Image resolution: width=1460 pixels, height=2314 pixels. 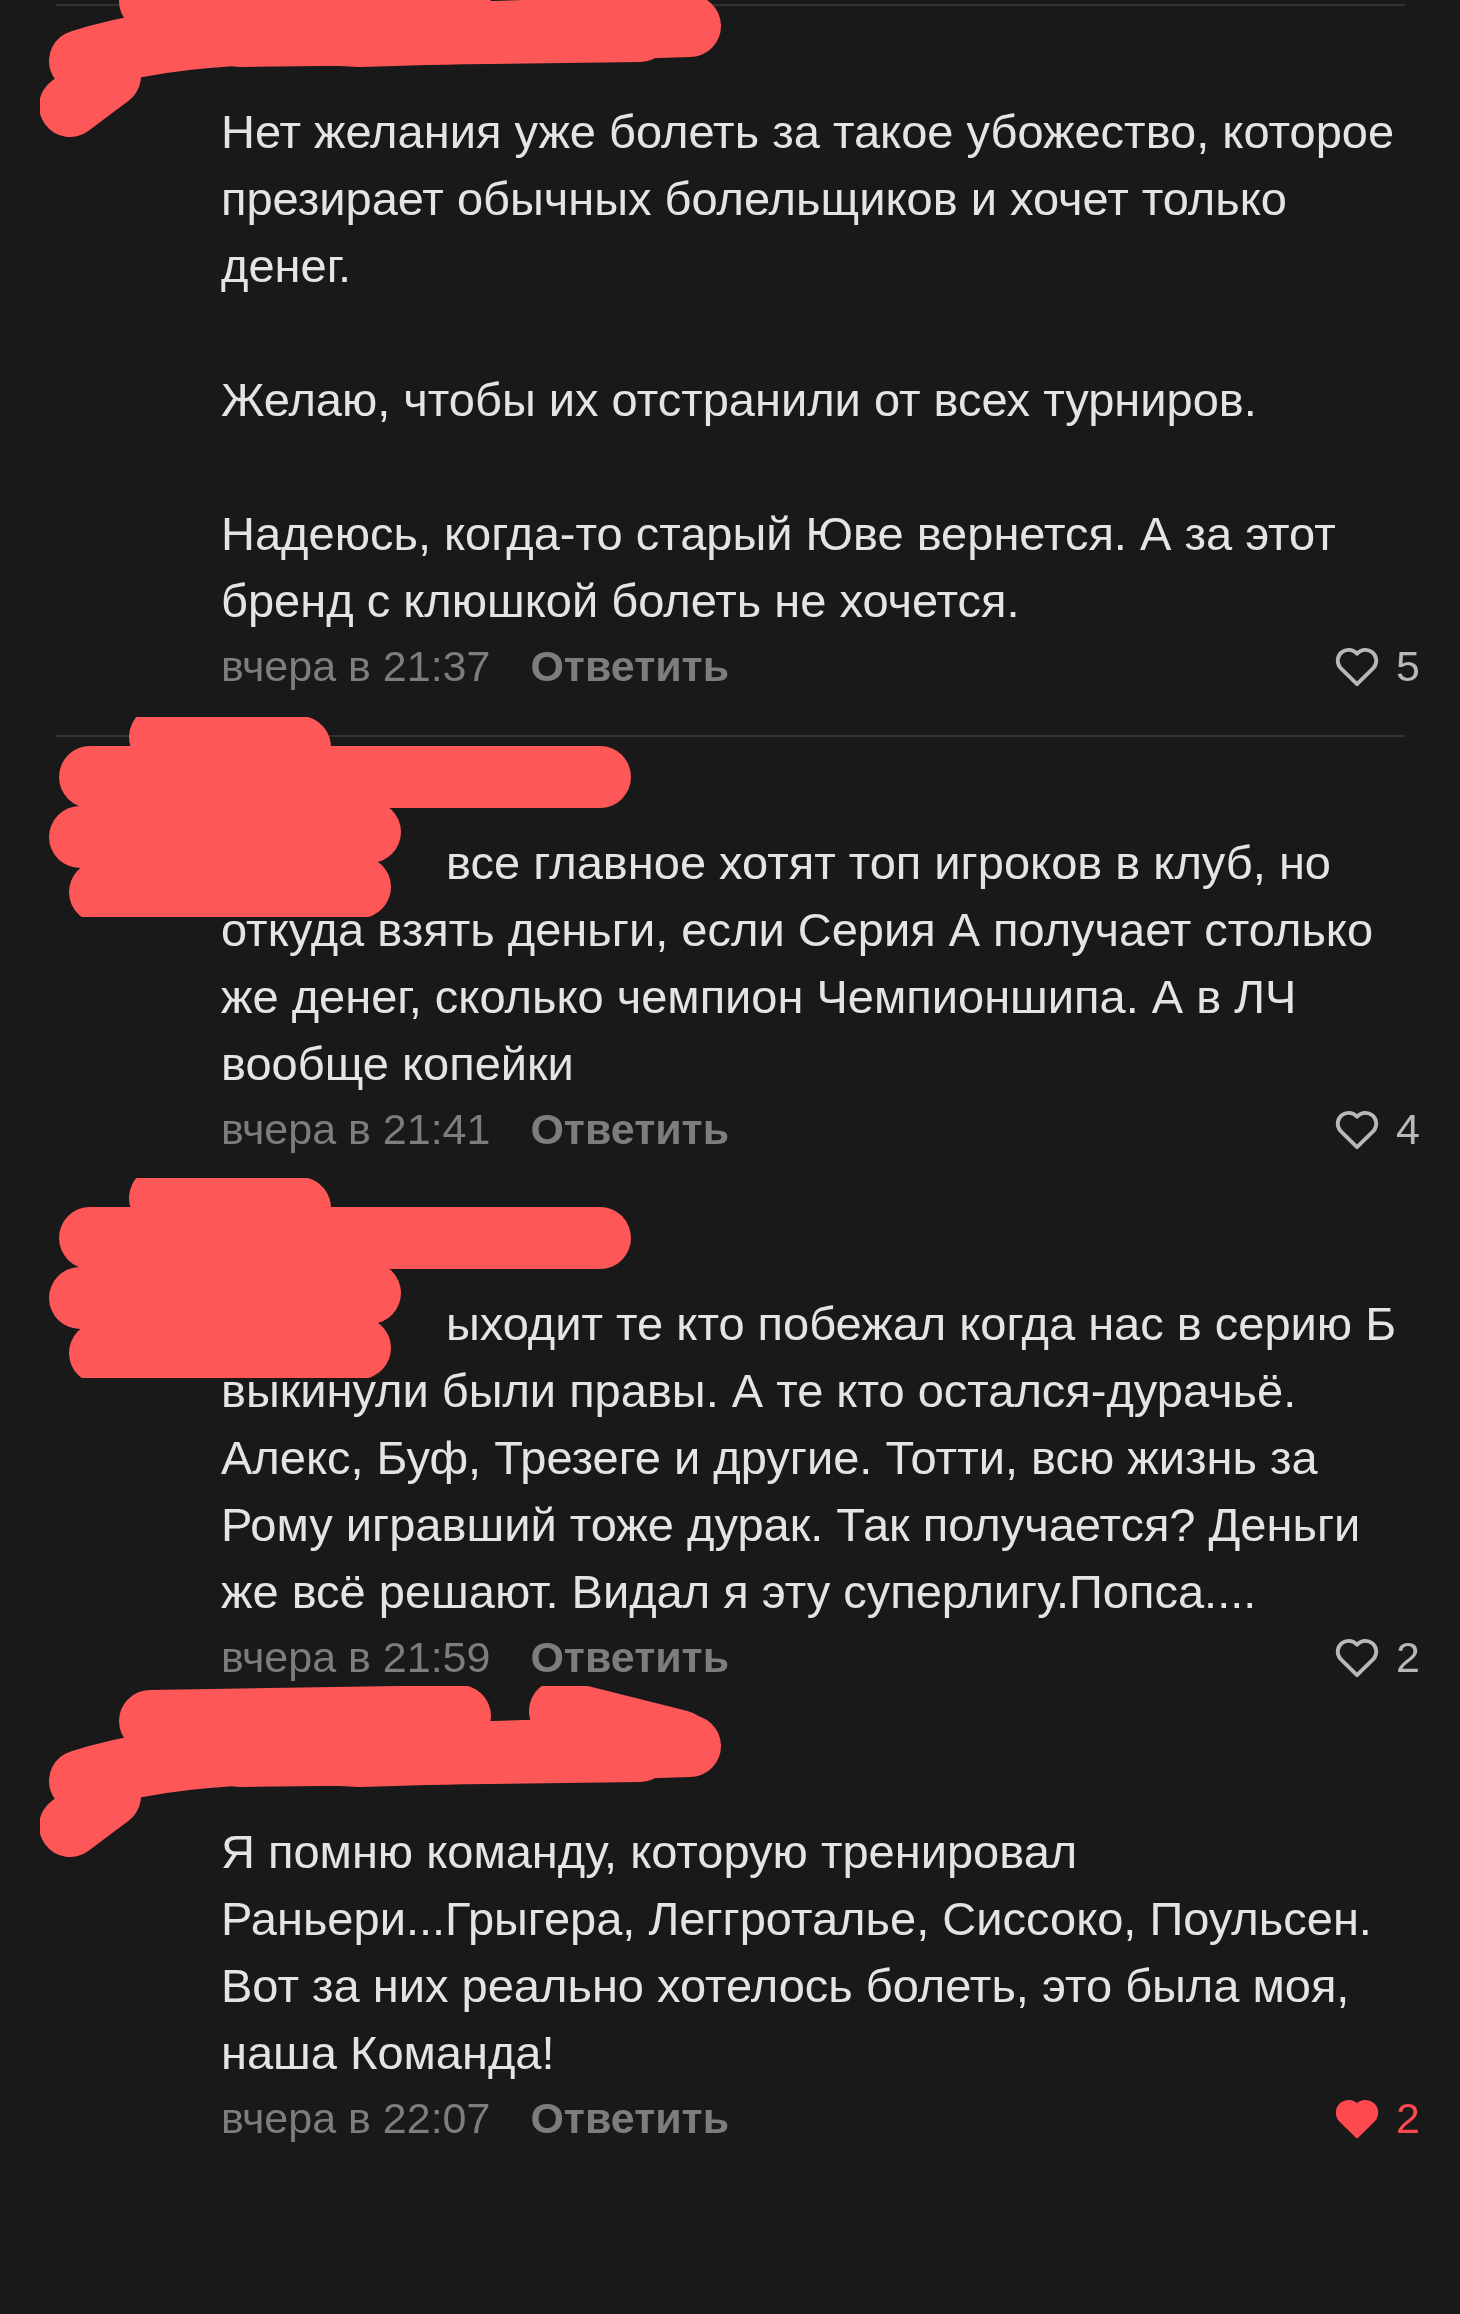 What do you see at coordinates (797, 1952) in the screenshot?
I see `comment-text: Я помню команду, которую тренировал Раньери...Грыгера, Леггроталье, Сиссоко, Поульсен. Вот за них реально хотелось болеть, это была моя, наша Команда!` at bounding box center [797, 1952].